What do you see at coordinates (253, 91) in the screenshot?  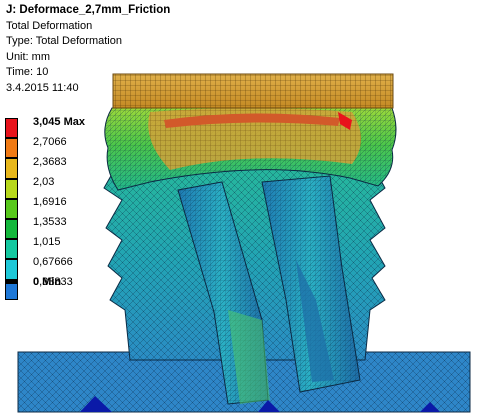 I see `top-cap` at bounding box center [253, 91].